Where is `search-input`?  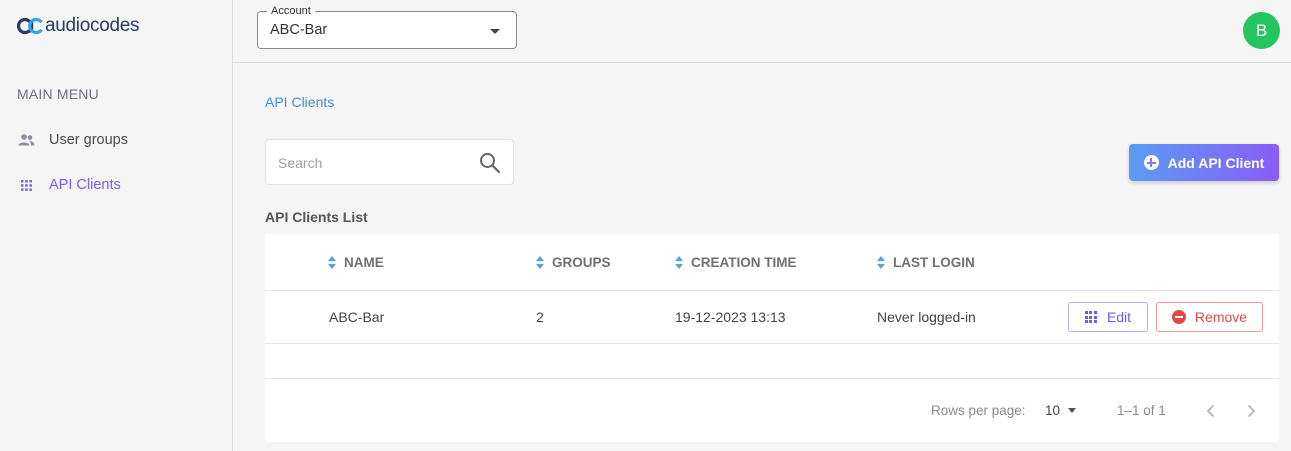
search-input is located at coordinates (373, 163).